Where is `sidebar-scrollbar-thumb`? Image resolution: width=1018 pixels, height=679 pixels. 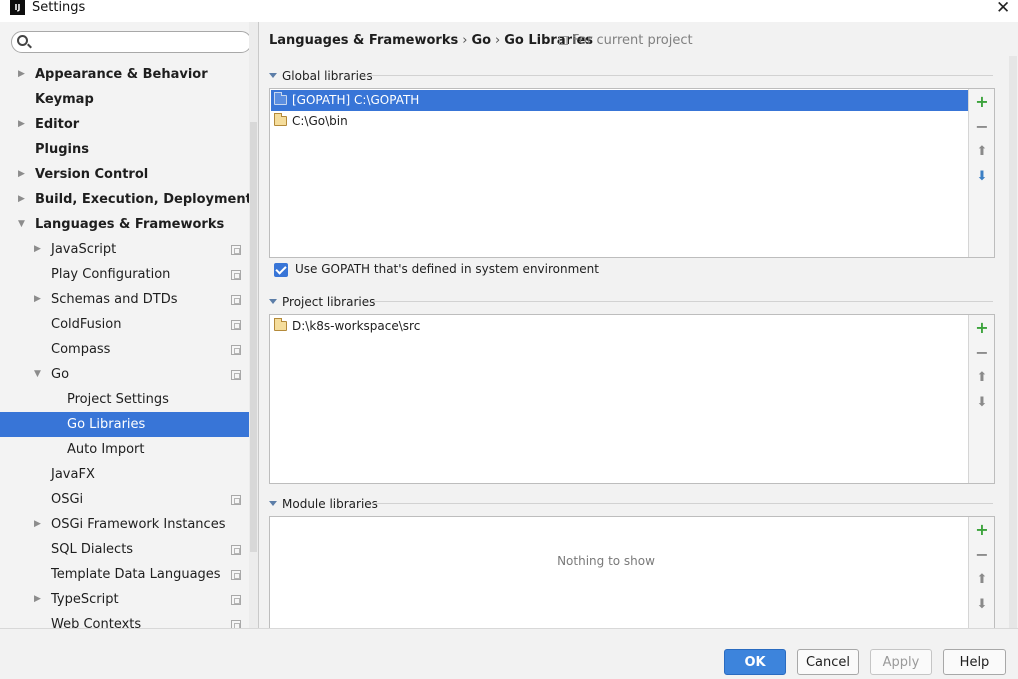
sidebar-scrollbar-thumb is located at coordinates (253, 337).